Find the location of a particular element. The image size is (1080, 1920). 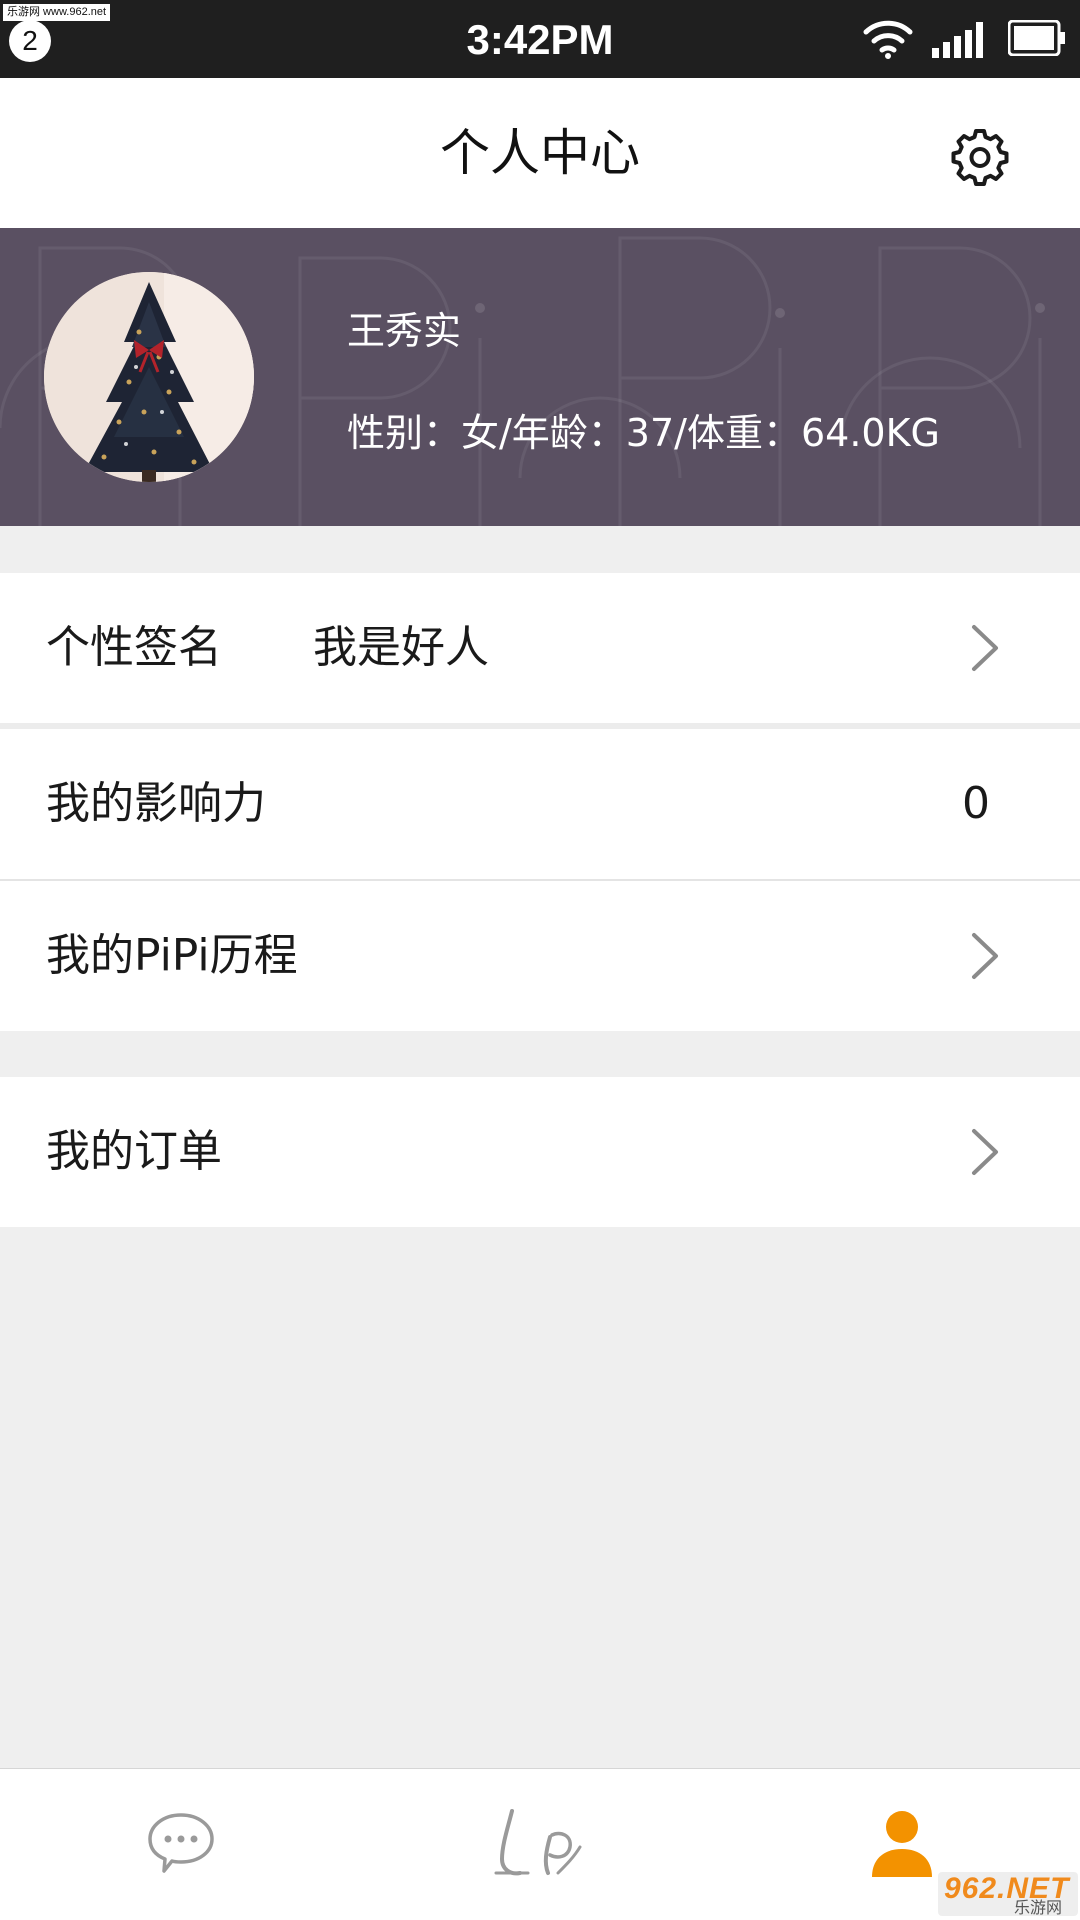

signature-row: 个性签名 我是好人 is located at coordinates (540, 648).